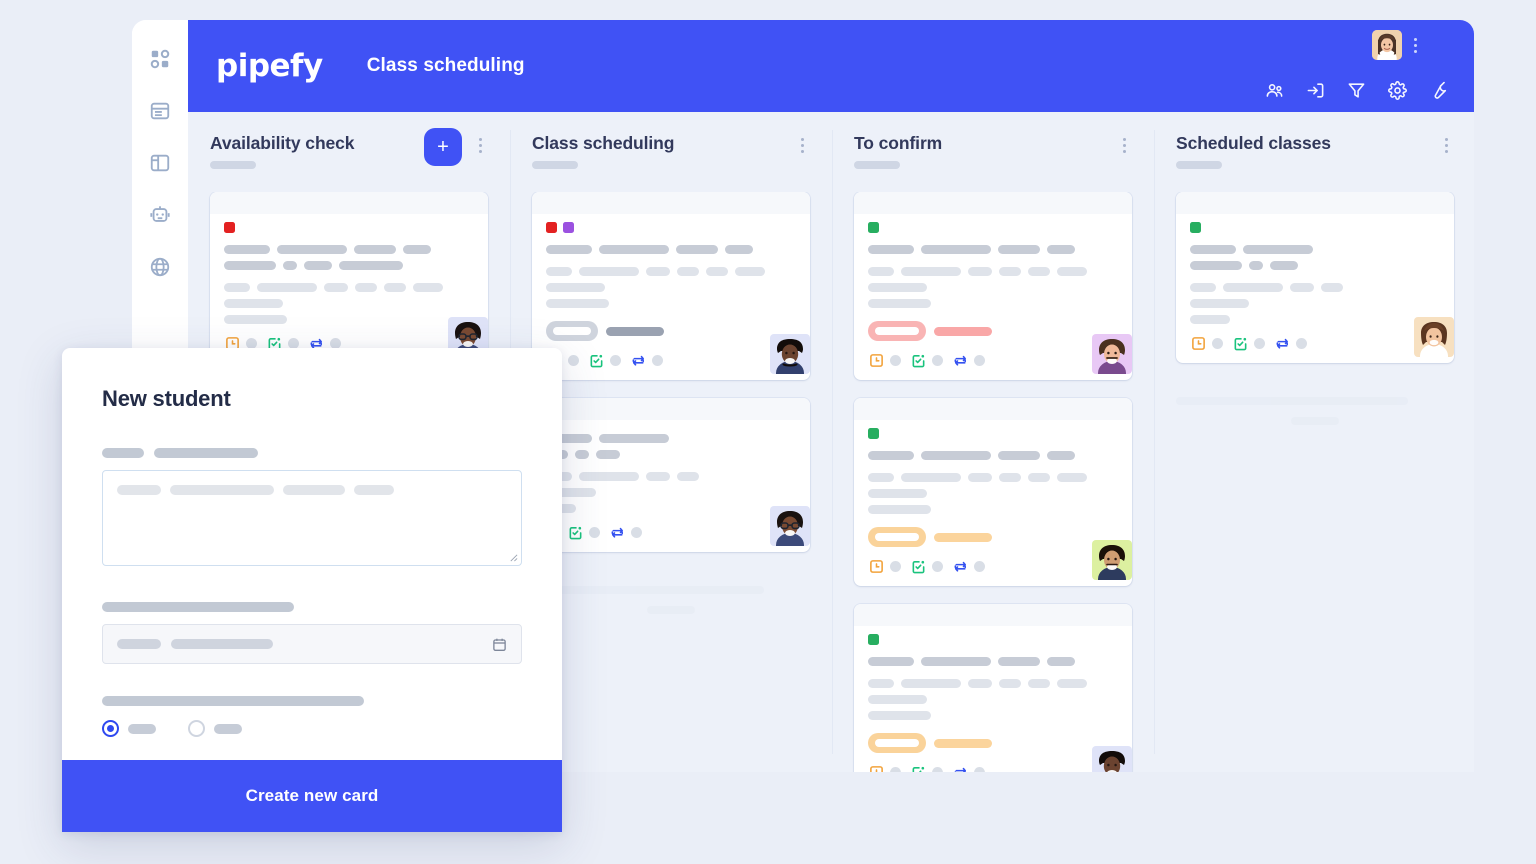  What do you see at coordinates (228, 728) in the screenshot?
I see `radio-option-2-label` at bounding box center [228, 728].